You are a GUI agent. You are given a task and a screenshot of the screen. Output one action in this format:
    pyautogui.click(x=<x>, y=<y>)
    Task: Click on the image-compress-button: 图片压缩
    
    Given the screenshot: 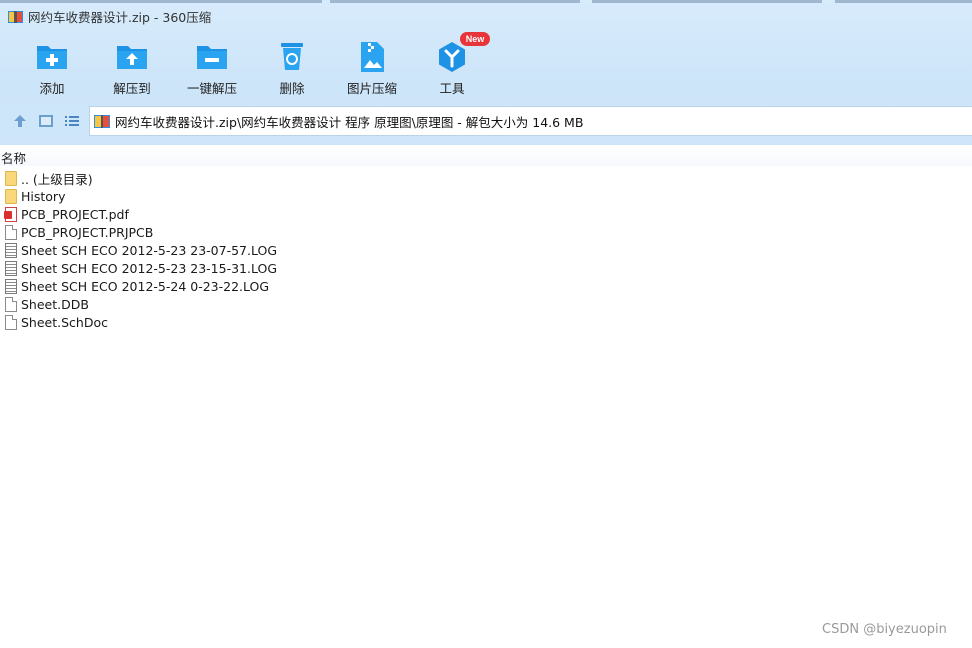 What is the action you would take?
    pyautogui.click(x=372, y=67)
    